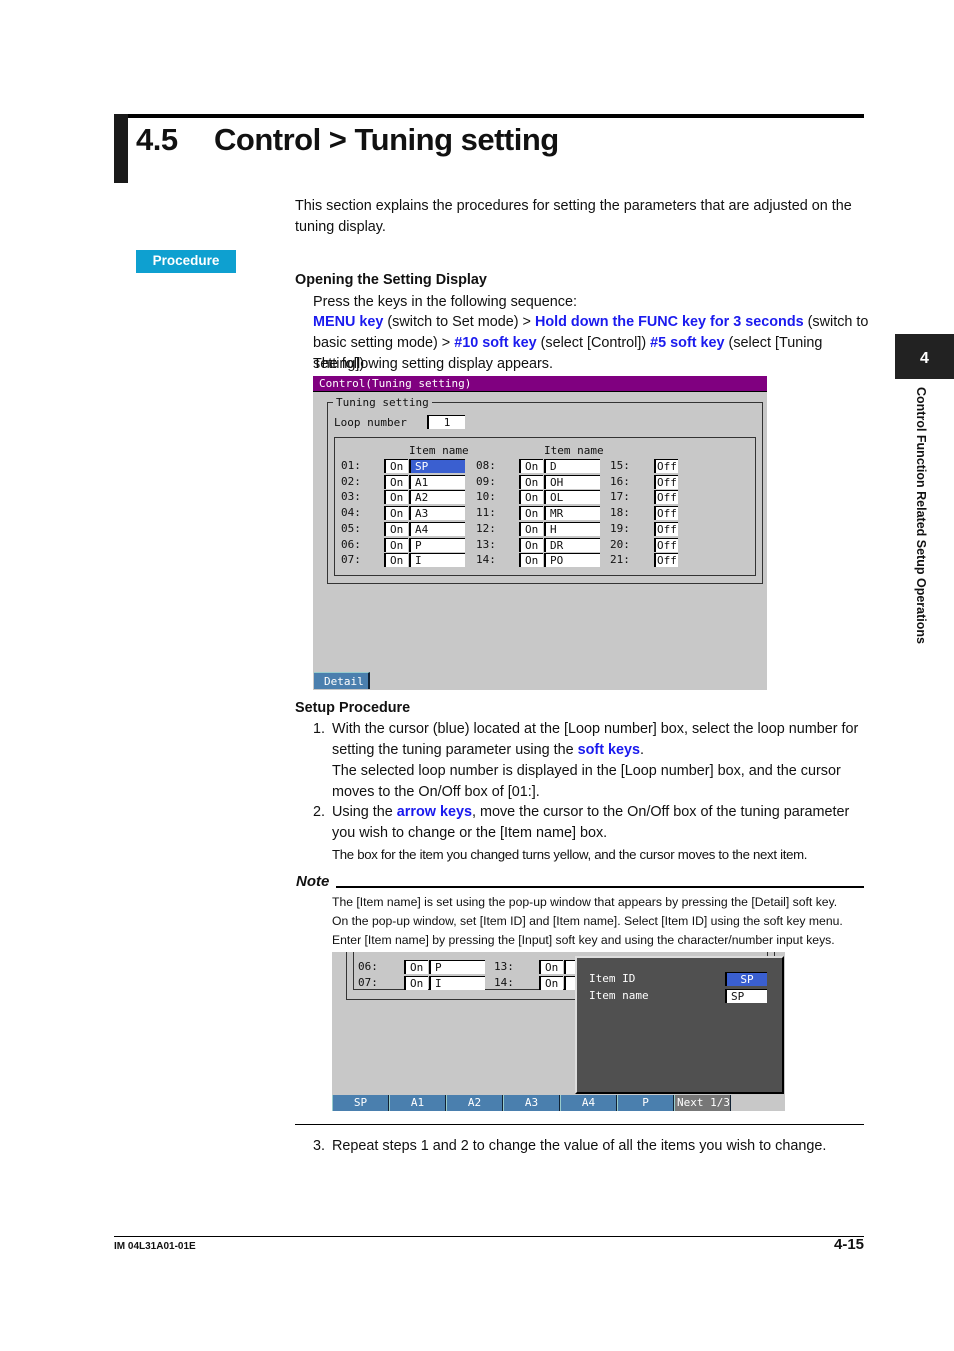  Describe the element at coordinates (579, 1124) in the screenshot. I see `note-end-rule` at that location.